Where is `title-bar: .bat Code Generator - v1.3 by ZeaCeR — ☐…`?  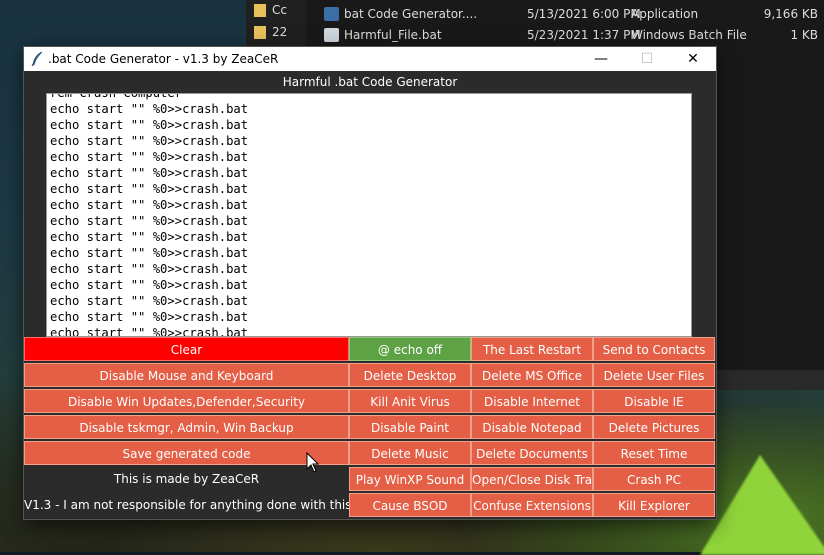
title-bar: .bat Code Generator - v1.3 by ZeaCeR — ☐… is located at coordinates (370, 59).